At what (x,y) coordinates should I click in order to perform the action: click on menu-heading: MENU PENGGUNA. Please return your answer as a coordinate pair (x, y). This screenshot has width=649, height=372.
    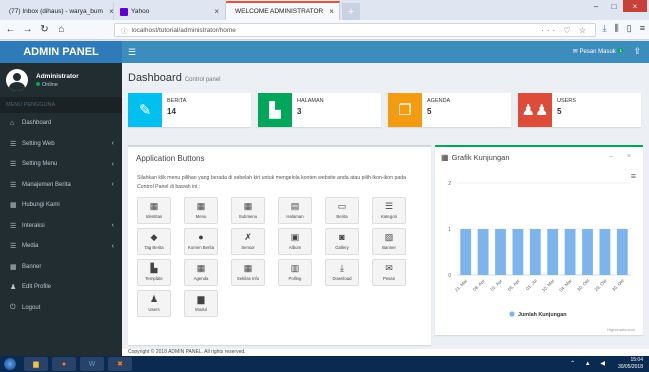
    Looking at the image, I should click on (61, 105).